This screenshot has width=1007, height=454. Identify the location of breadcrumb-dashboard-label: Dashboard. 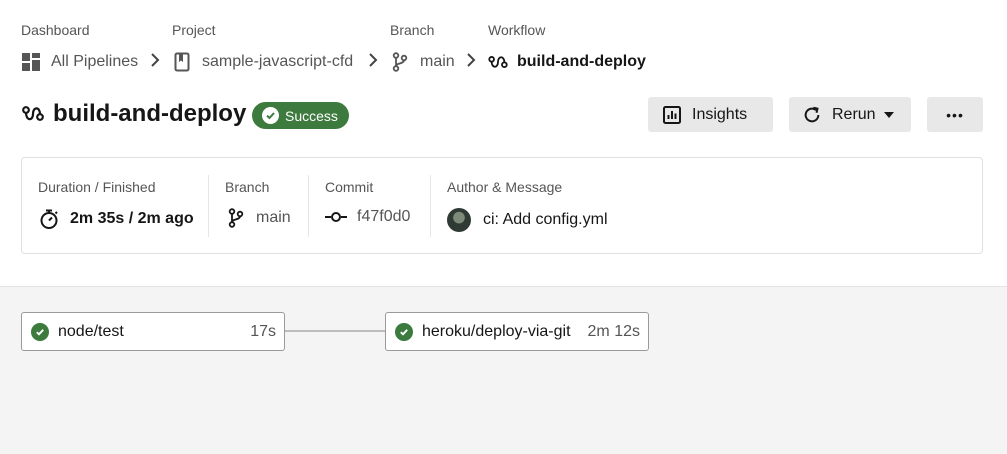
(55, 30).